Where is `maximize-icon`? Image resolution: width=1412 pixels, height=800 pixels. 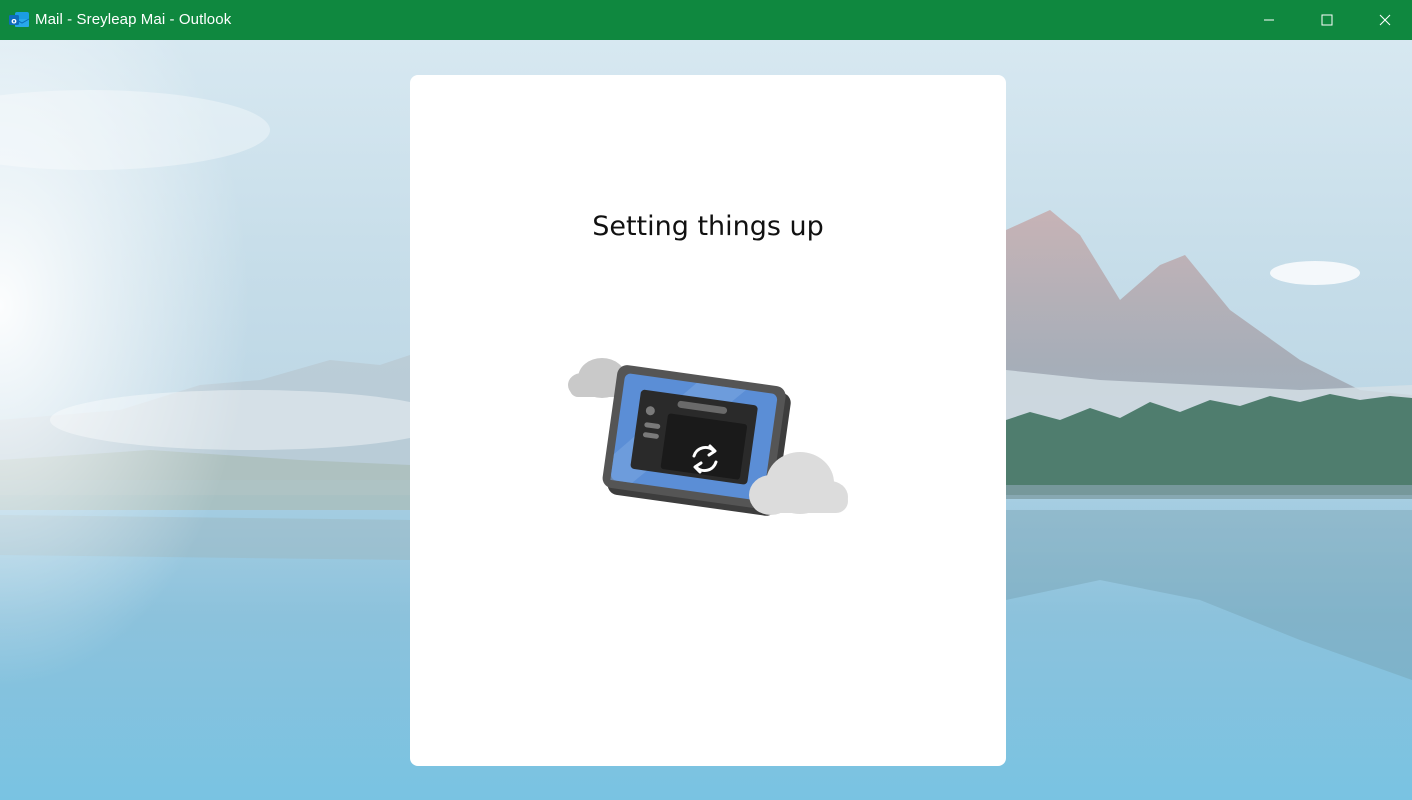 maximize-icon is located at coordinates (1327, 20).